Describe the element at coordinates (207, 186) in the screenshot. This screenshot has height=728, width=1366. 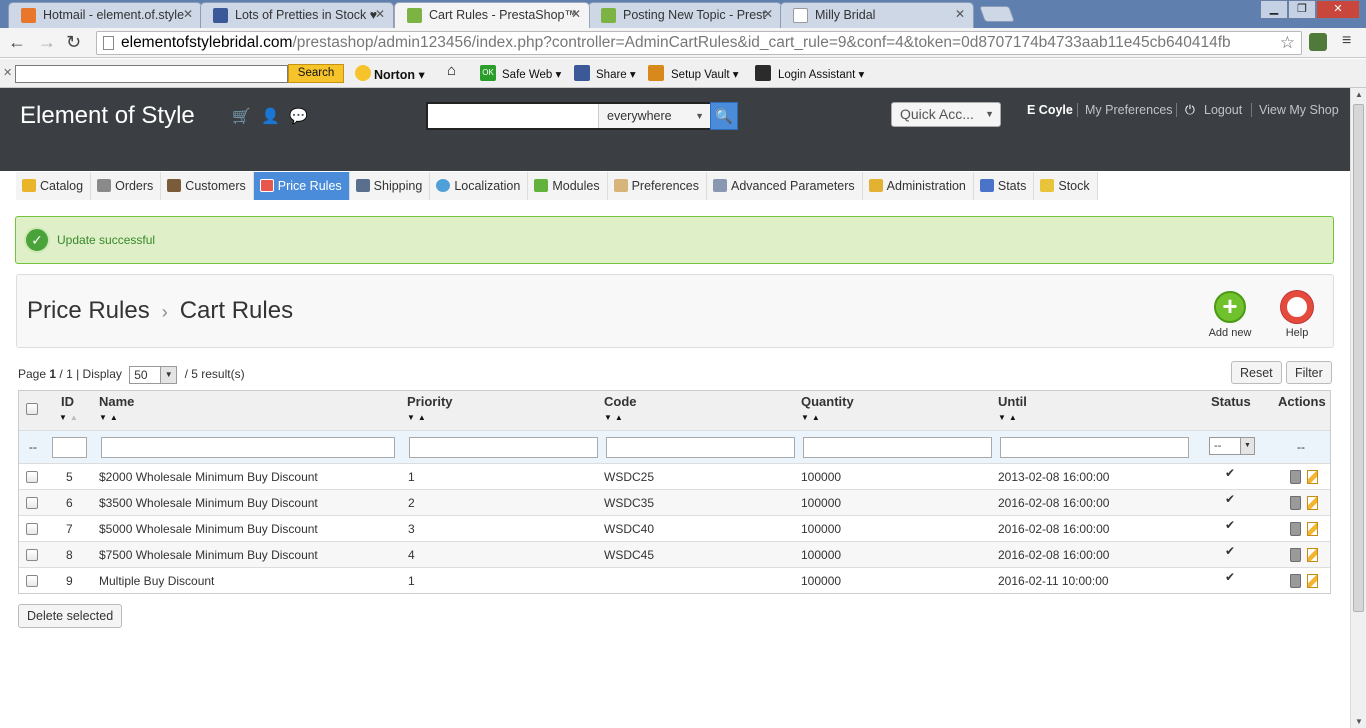
I see `menu-customers: Customers` at that location.